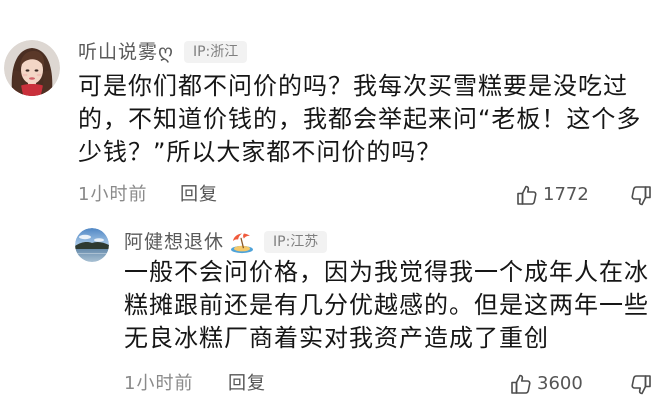 The height and width of the screenshot is (411, 660). Describe the element at coordinates (226, 242) in the screenshot. I see `reply-header: 阿健想退休 IP:江苏` at that location.